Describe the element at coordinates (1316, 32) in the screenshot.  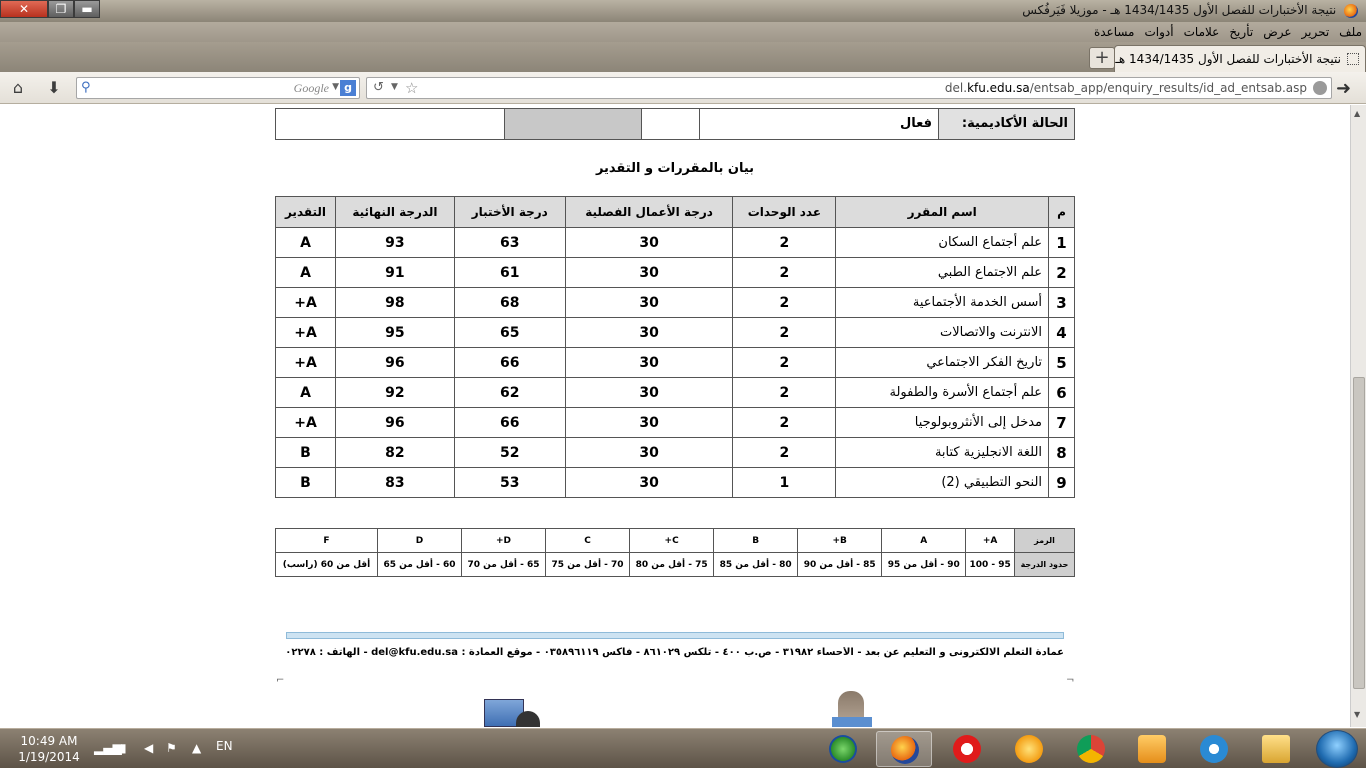
I see `menu-edit: تحرير` at that location.